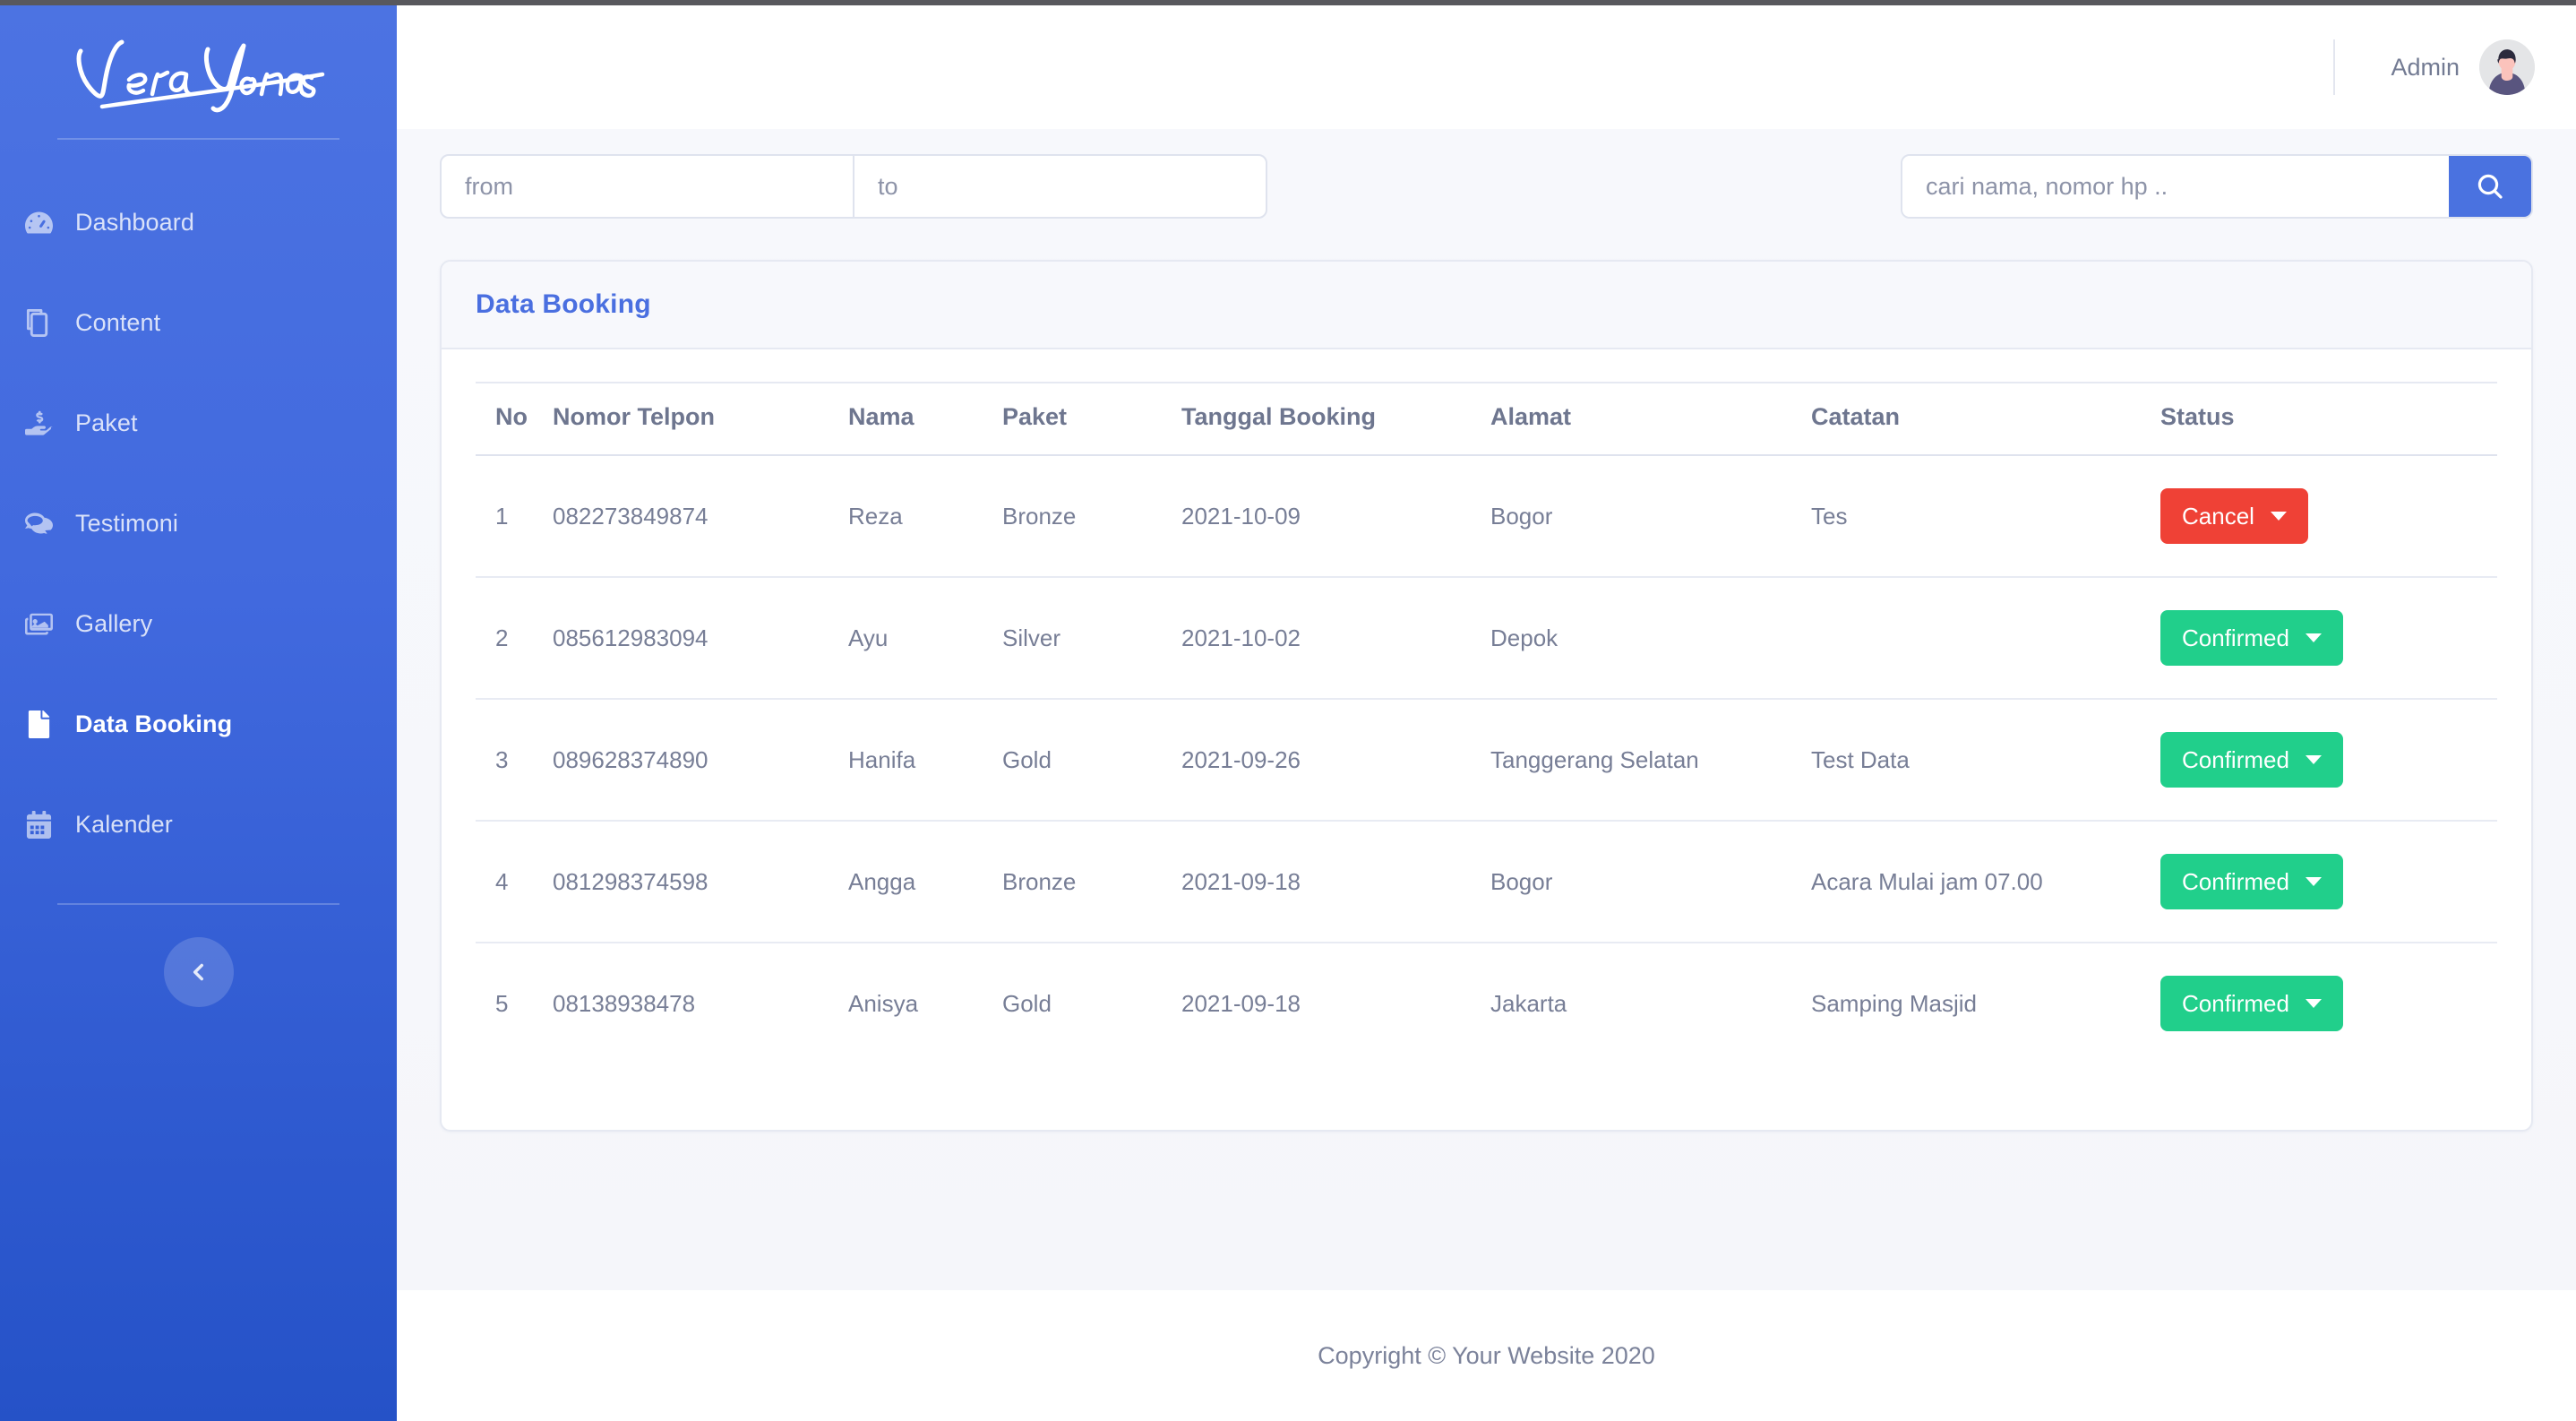 The height and width of the screenshot is (1421, 2576). I want to click on page-title: Data Booking, so click(563, 304).